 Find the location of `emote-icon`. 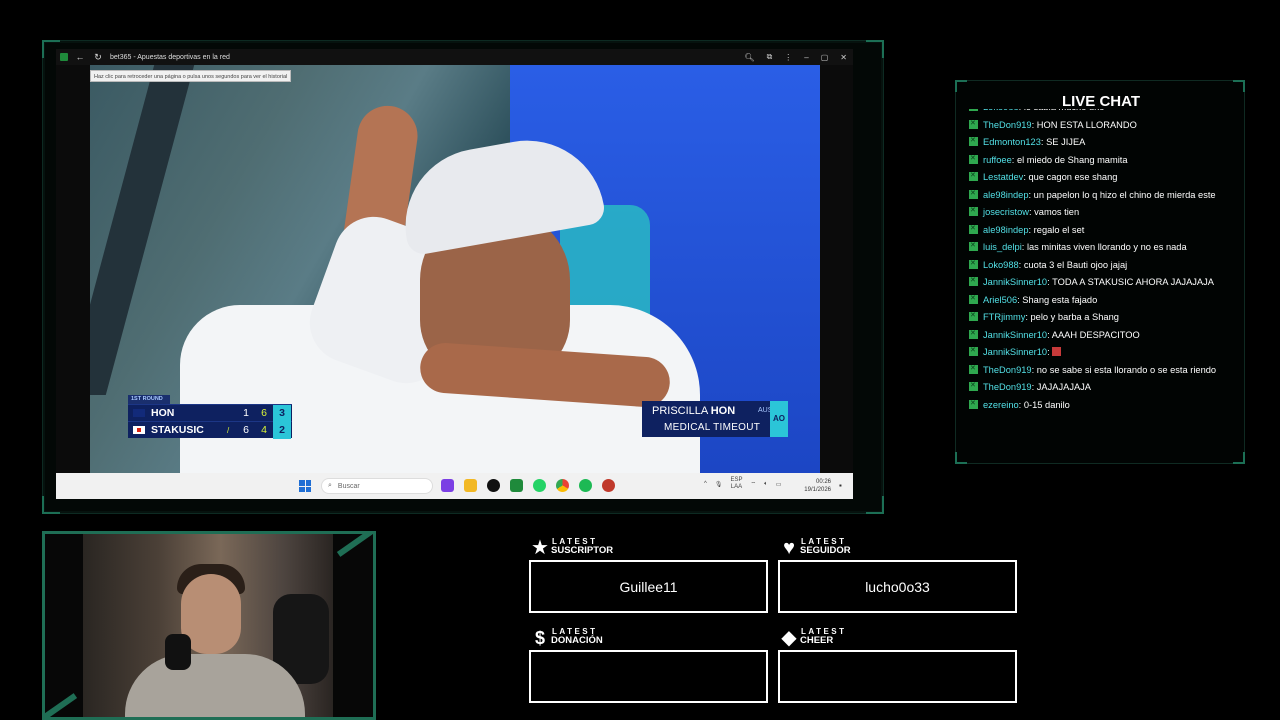

emote-icon is located at coordinates (1057, 351).